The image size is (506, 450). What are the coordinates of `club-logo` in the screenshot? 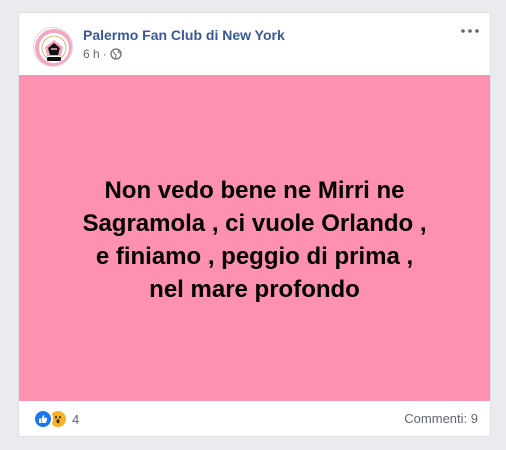 It's located at (53, 47).